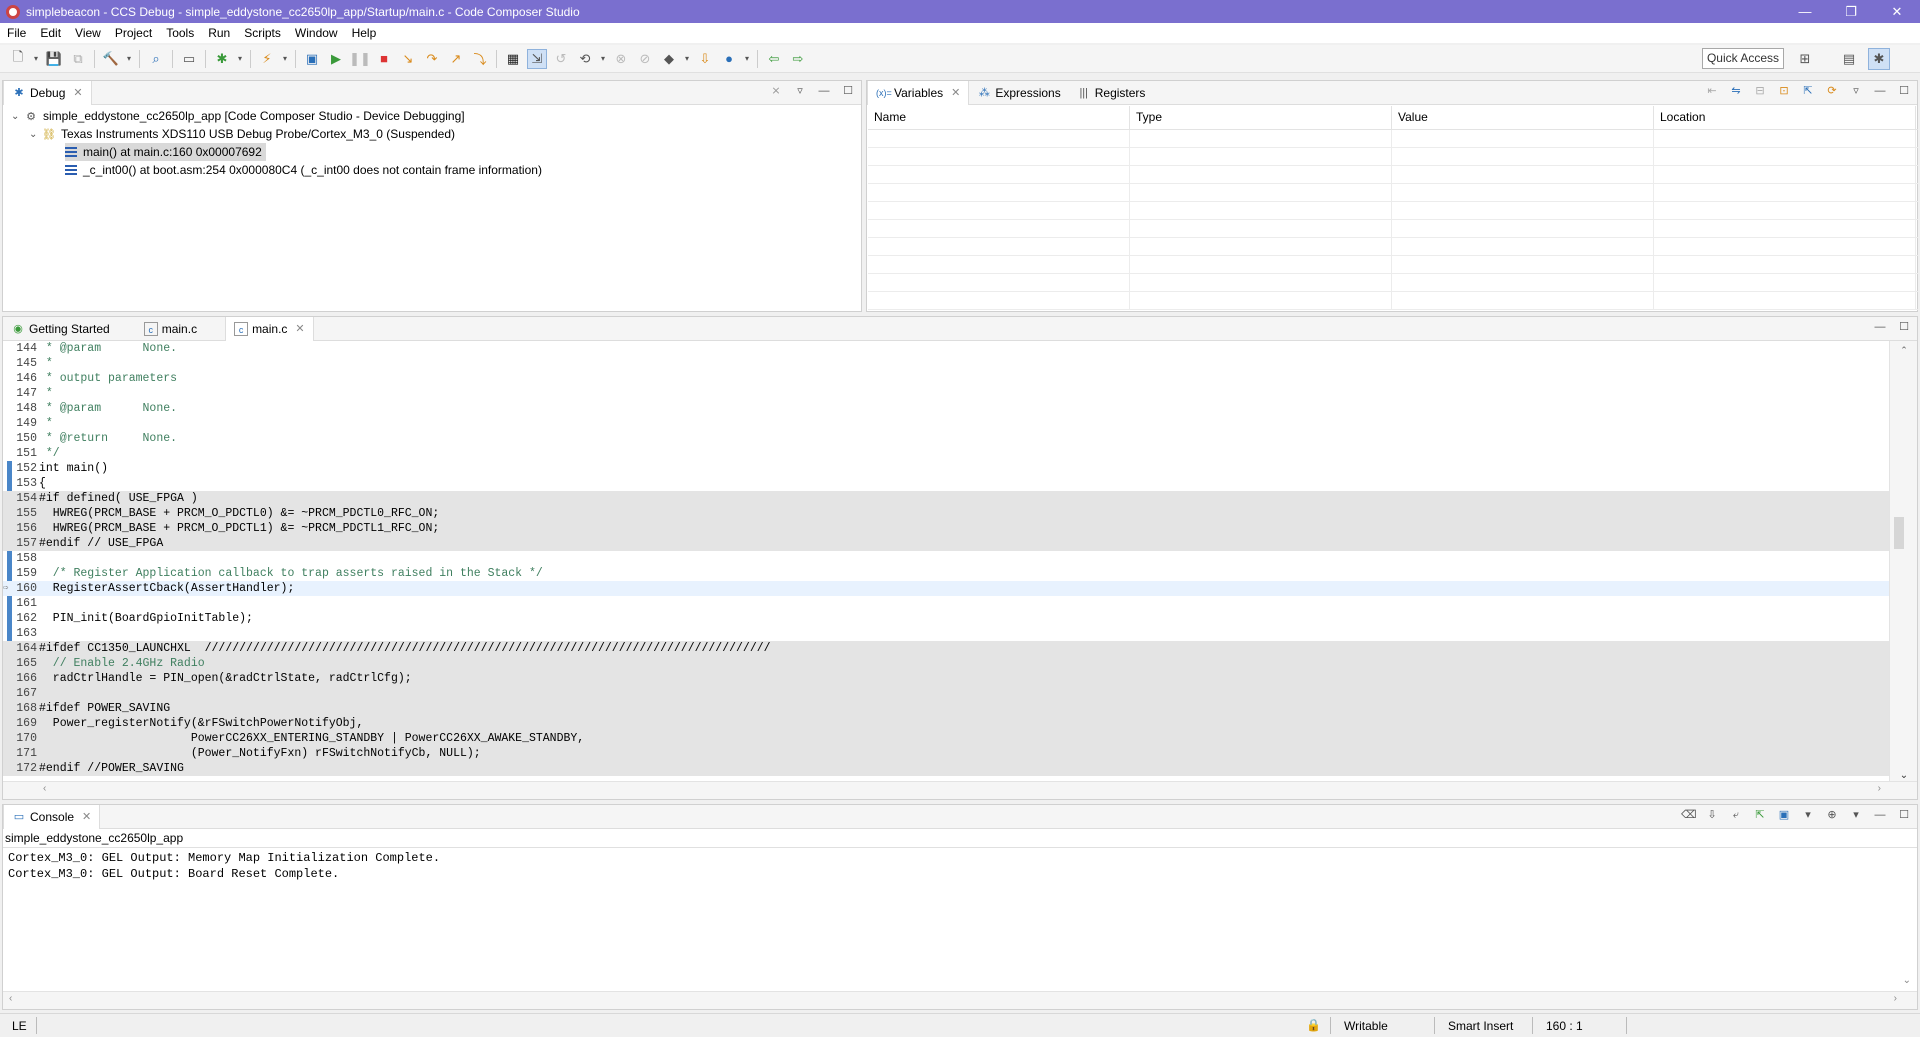 Image resolution: width=1920 pixels, height=1037 pixels. Describe the element at coordinates (946, 348) in the screenshot. I see `code-line: 144 * @param None.` at that location.